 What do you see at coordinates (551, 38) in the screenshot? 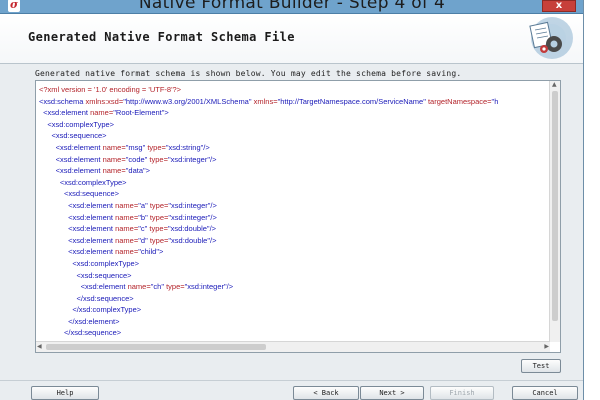
I see `gear-document-icon` at bounding box center [551, 38].